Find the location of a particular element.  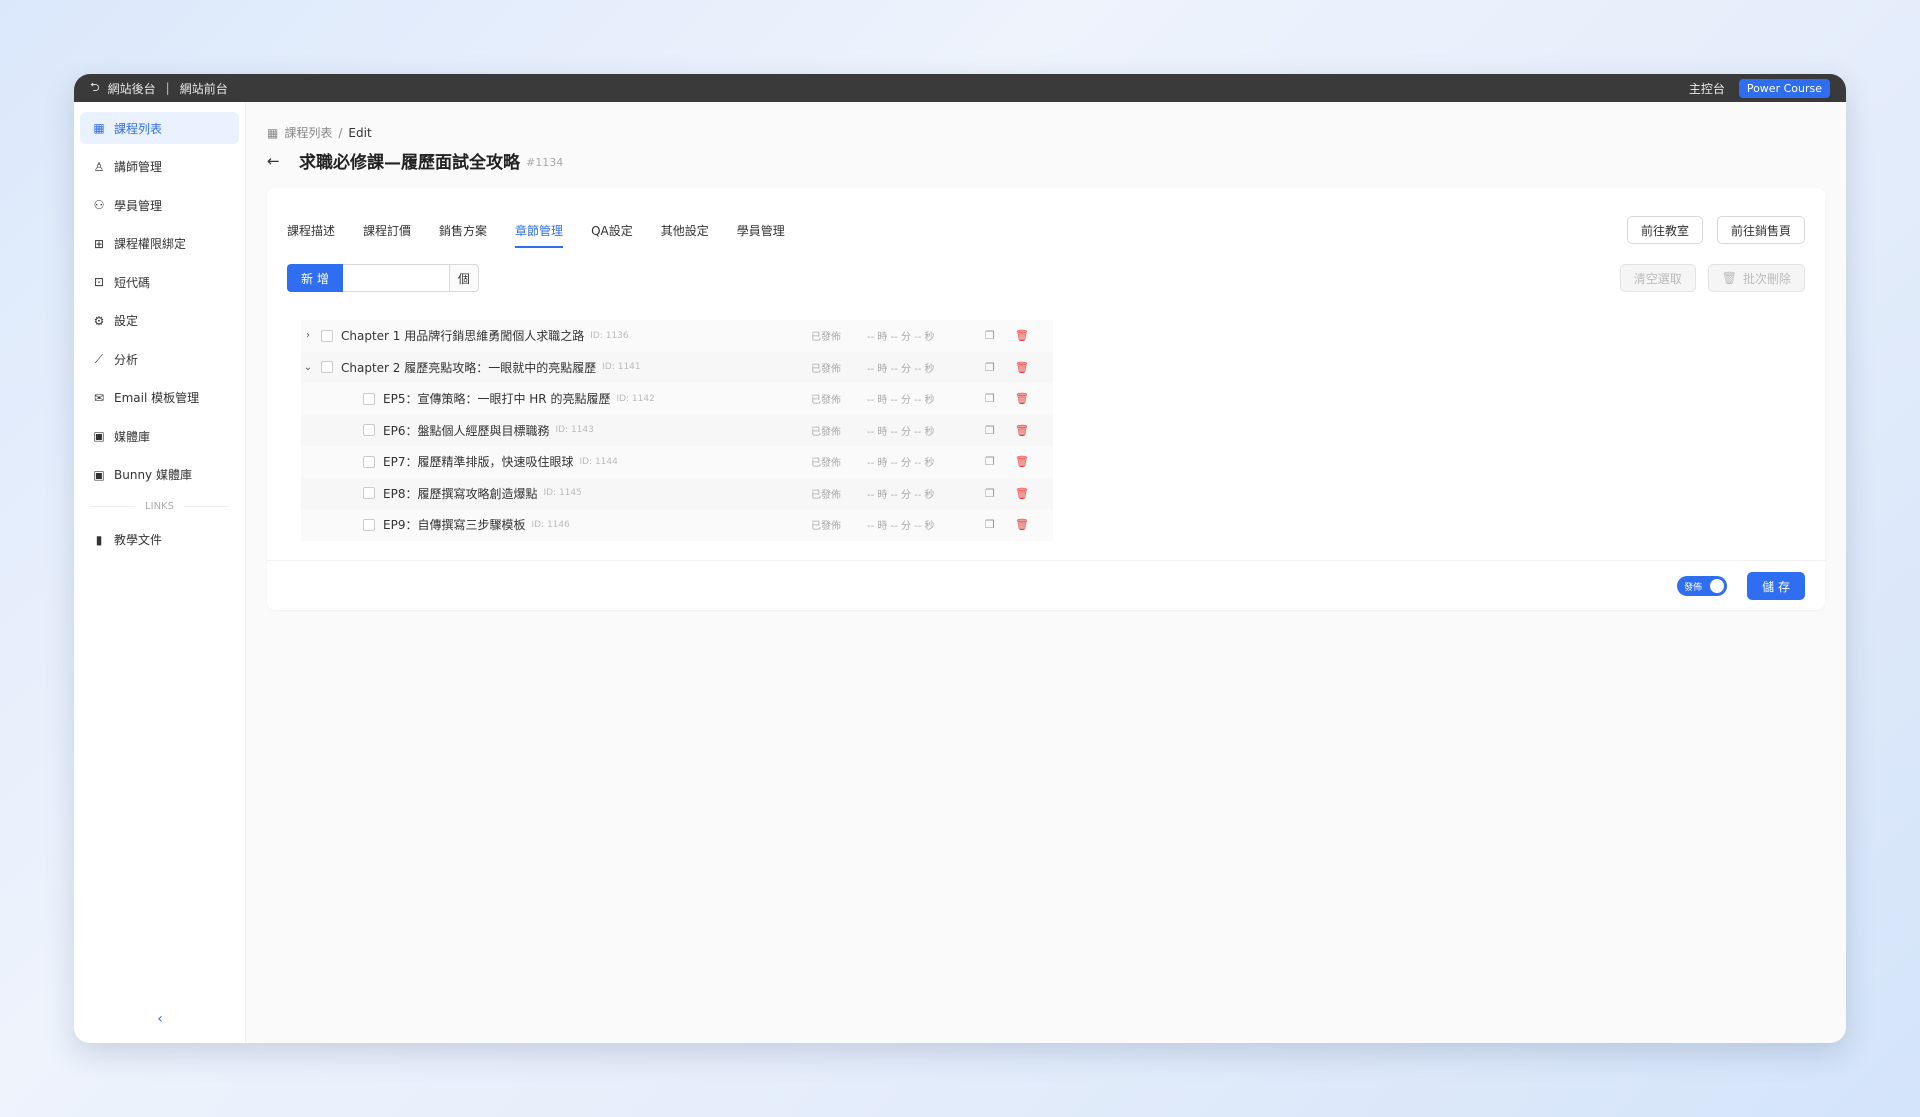

chapter-name: Chapter 1 用品牌行銷思維勇闖個人求職之路 is located at coordinates (463, 336).